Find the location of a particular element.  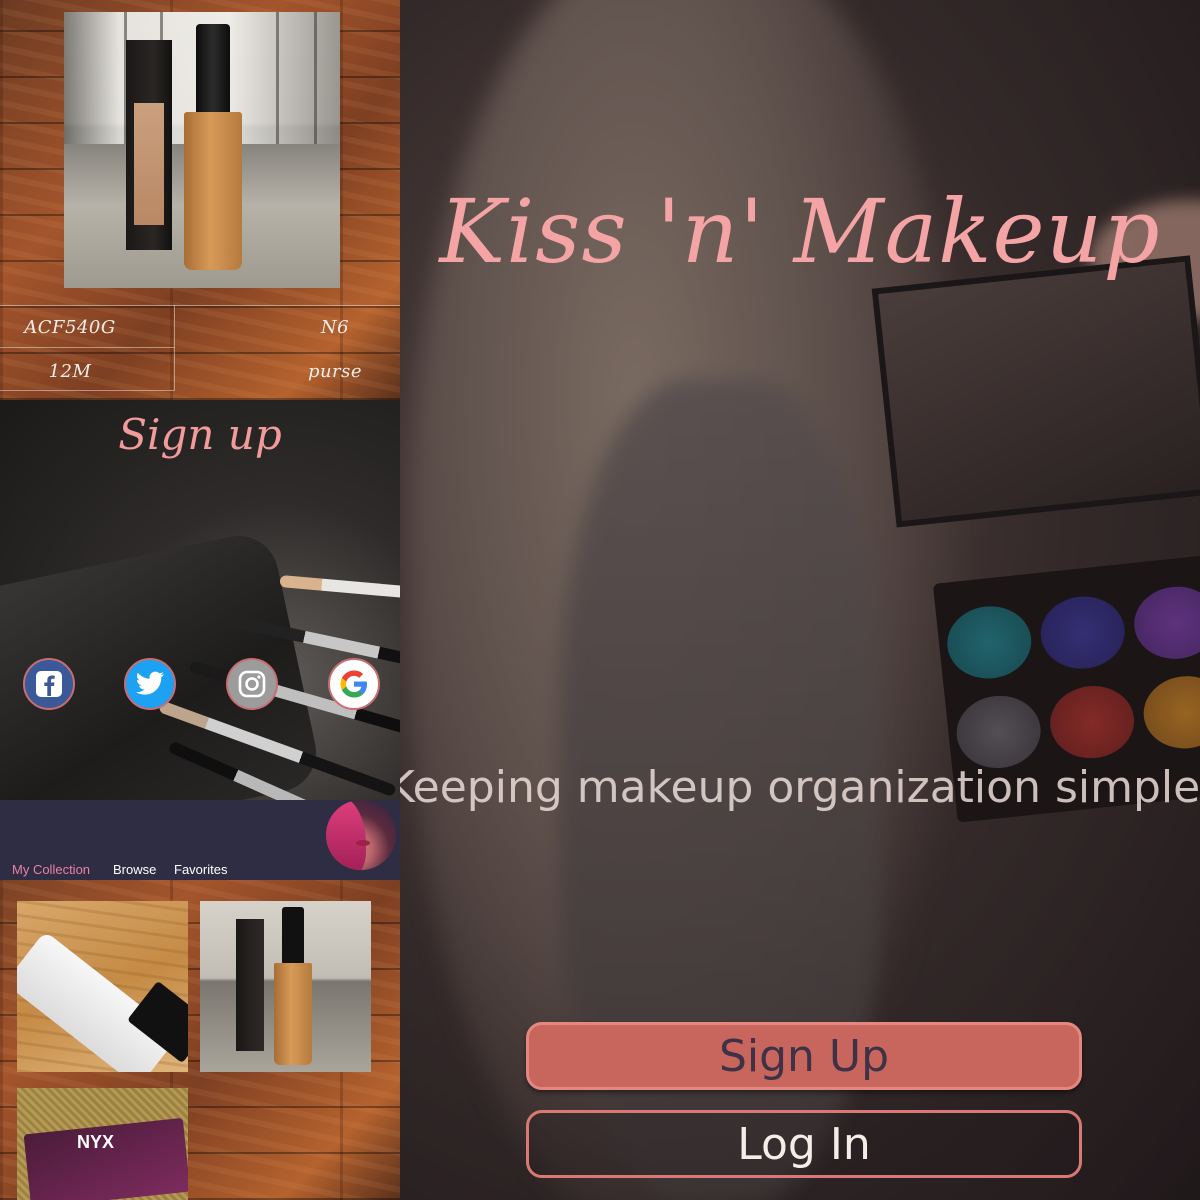

collection-grid: NYX is located at coordinates (200, 1040).